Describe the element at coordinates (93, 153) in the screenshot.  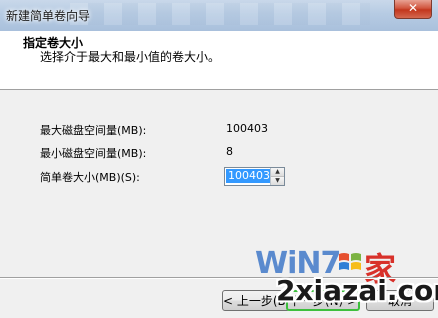
I see `min-space-label: 最小磁盘空间量(MB):` at that location.